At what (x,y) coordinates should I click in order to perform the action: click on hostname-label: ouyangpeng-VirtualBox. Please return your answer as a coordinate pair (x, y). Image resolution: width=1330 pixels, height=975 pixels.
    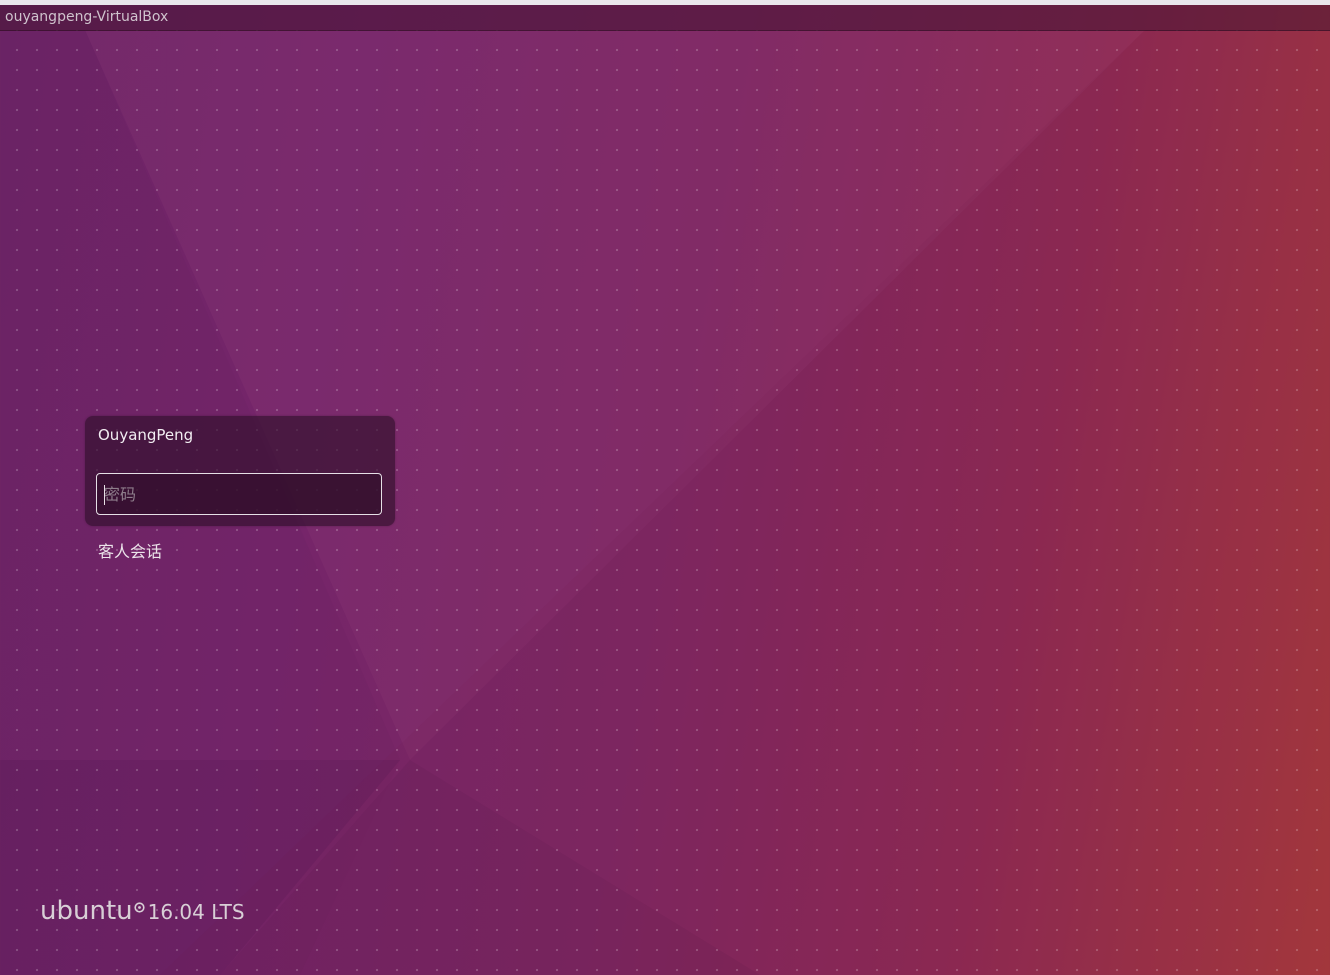
    Looking at the image, I should click on (87, 17).